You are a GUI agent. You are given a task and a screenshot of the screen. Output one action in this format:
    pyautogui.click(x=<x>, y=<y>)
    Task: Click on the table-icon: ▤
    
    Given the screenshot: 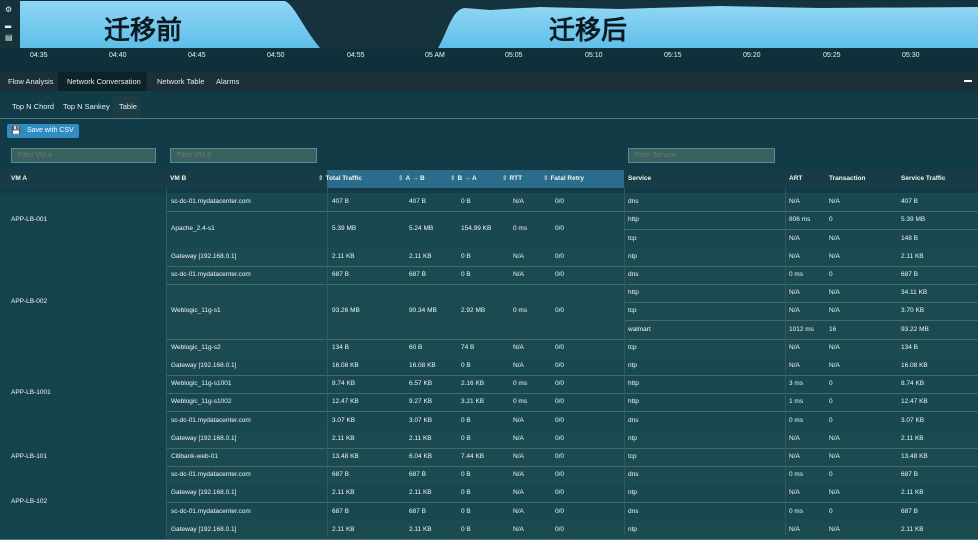 What is the action you would take?
    pyautogui.click(x=10, y=38)
    